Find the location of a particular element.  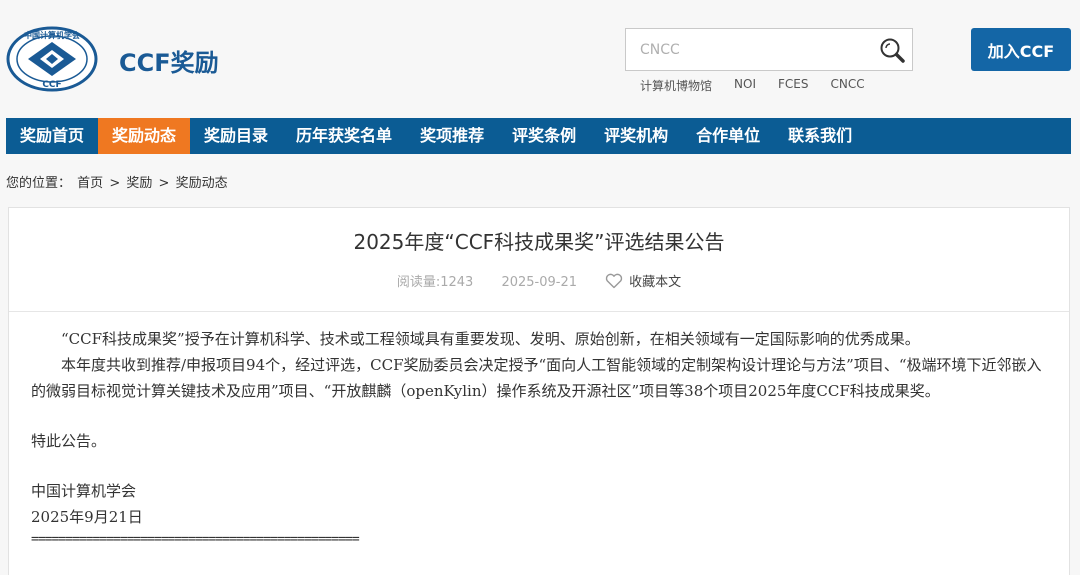

nav-item-catalog: 奖励目录 is located at coordinates (236, 136).